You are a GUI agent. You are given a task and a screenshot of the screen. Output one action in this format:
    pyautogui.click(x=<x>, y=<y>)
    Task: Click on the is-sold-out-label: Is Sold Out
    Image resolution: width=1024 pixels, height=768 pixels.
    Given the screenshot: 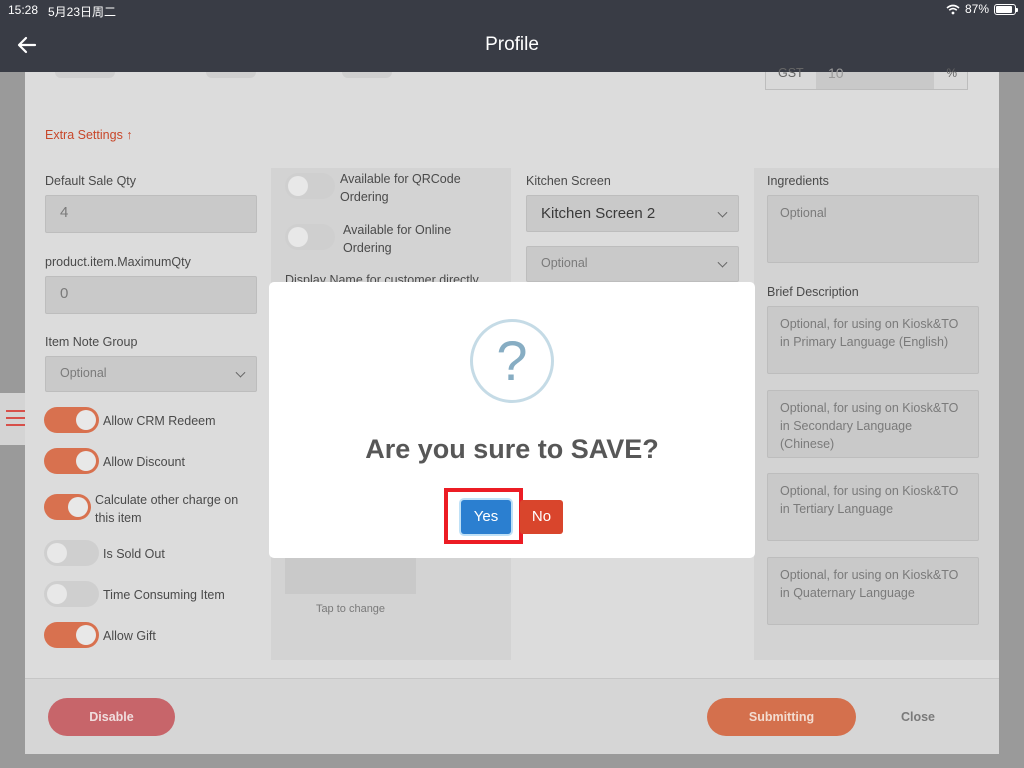 What is the action you would take?
    pyautogui.click(x=134, y=554)
    